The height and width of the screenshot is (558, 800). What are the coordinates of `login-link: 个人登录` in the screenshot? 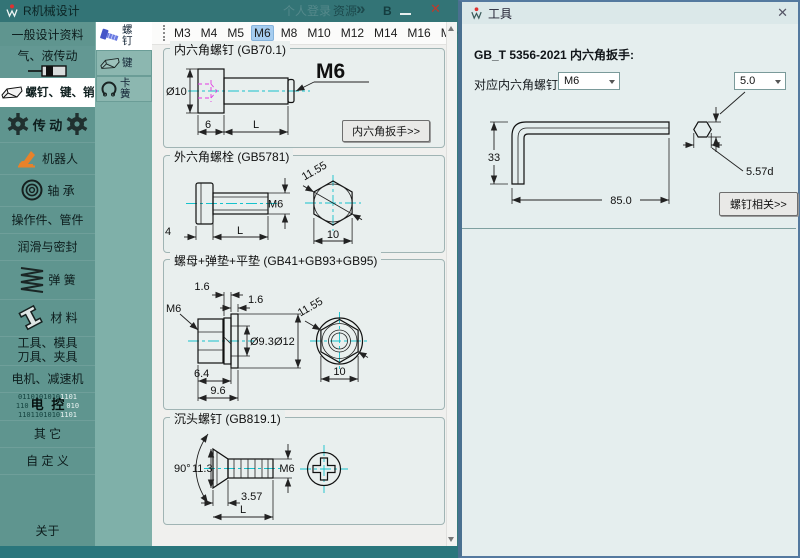 It's located at (307, 11).